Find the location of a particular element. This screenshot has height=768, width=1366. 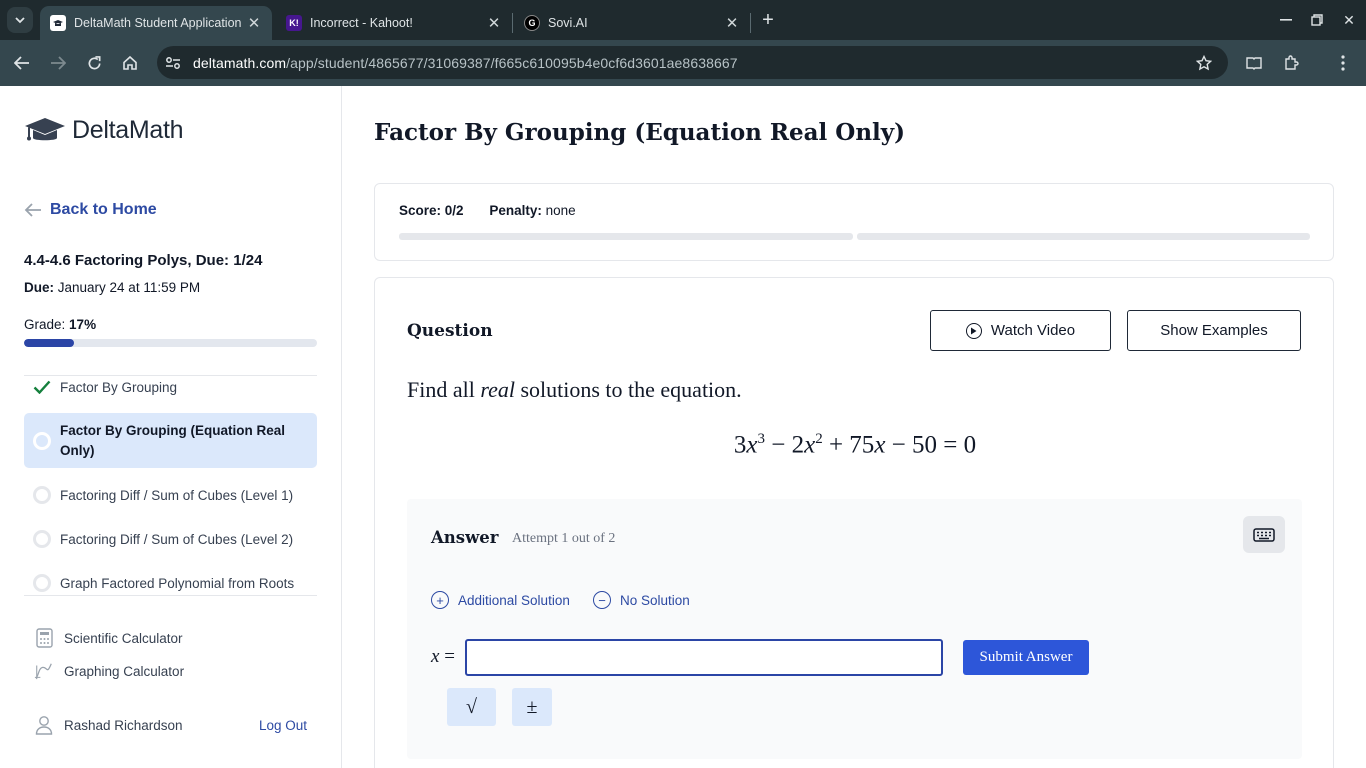

tab-title: Sovi.AI is located at coordinates (568, 23).